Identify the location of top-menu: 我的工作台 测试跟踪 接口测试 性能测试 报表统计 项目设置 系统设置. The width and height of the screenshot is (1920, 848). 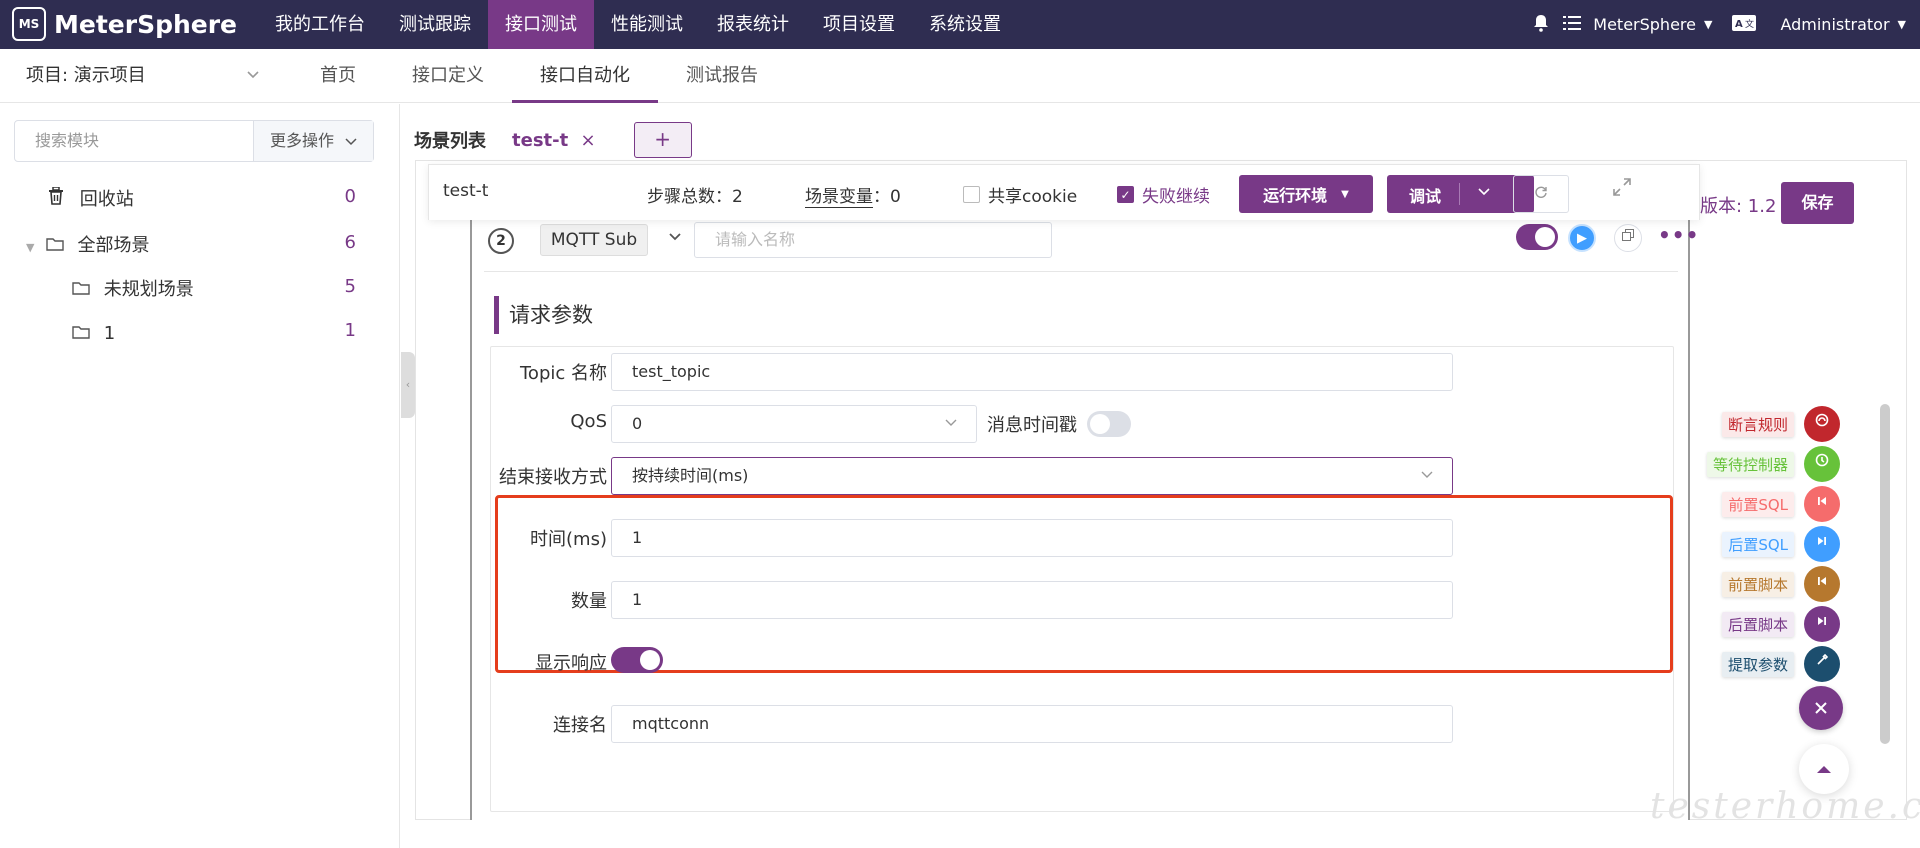
(638, 24).